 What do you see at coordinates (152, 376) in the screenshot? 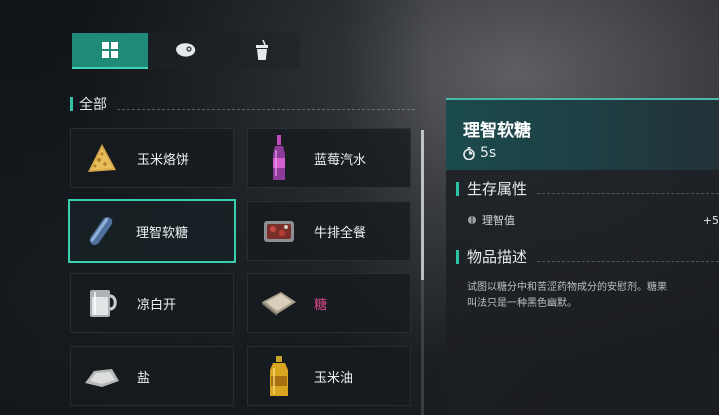
I see `item-slot-salt: 盐` at bounding box center [152, 376].